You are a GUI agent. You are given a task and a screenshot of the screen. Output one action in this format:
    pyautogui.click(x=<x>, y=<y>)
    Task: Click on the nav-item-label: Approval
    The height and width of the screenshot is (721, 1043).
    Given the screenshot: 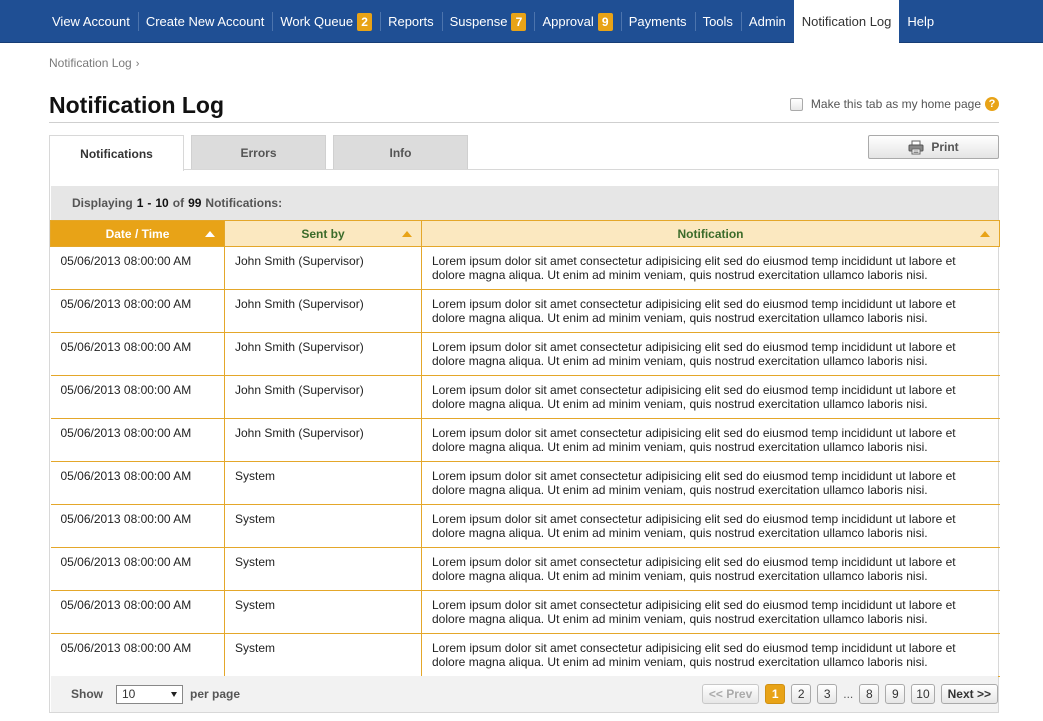 What is the action you would take?
    pyautogui.click(x=568, y=21)
    